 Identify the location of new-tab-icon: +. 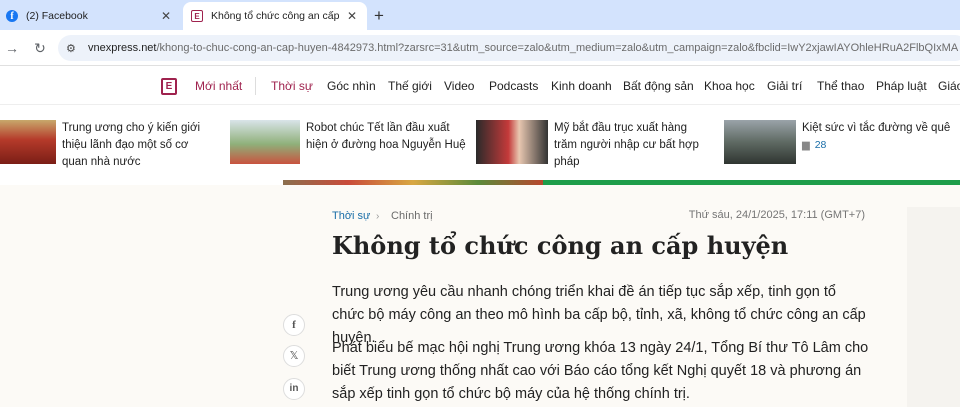
(379, 16).